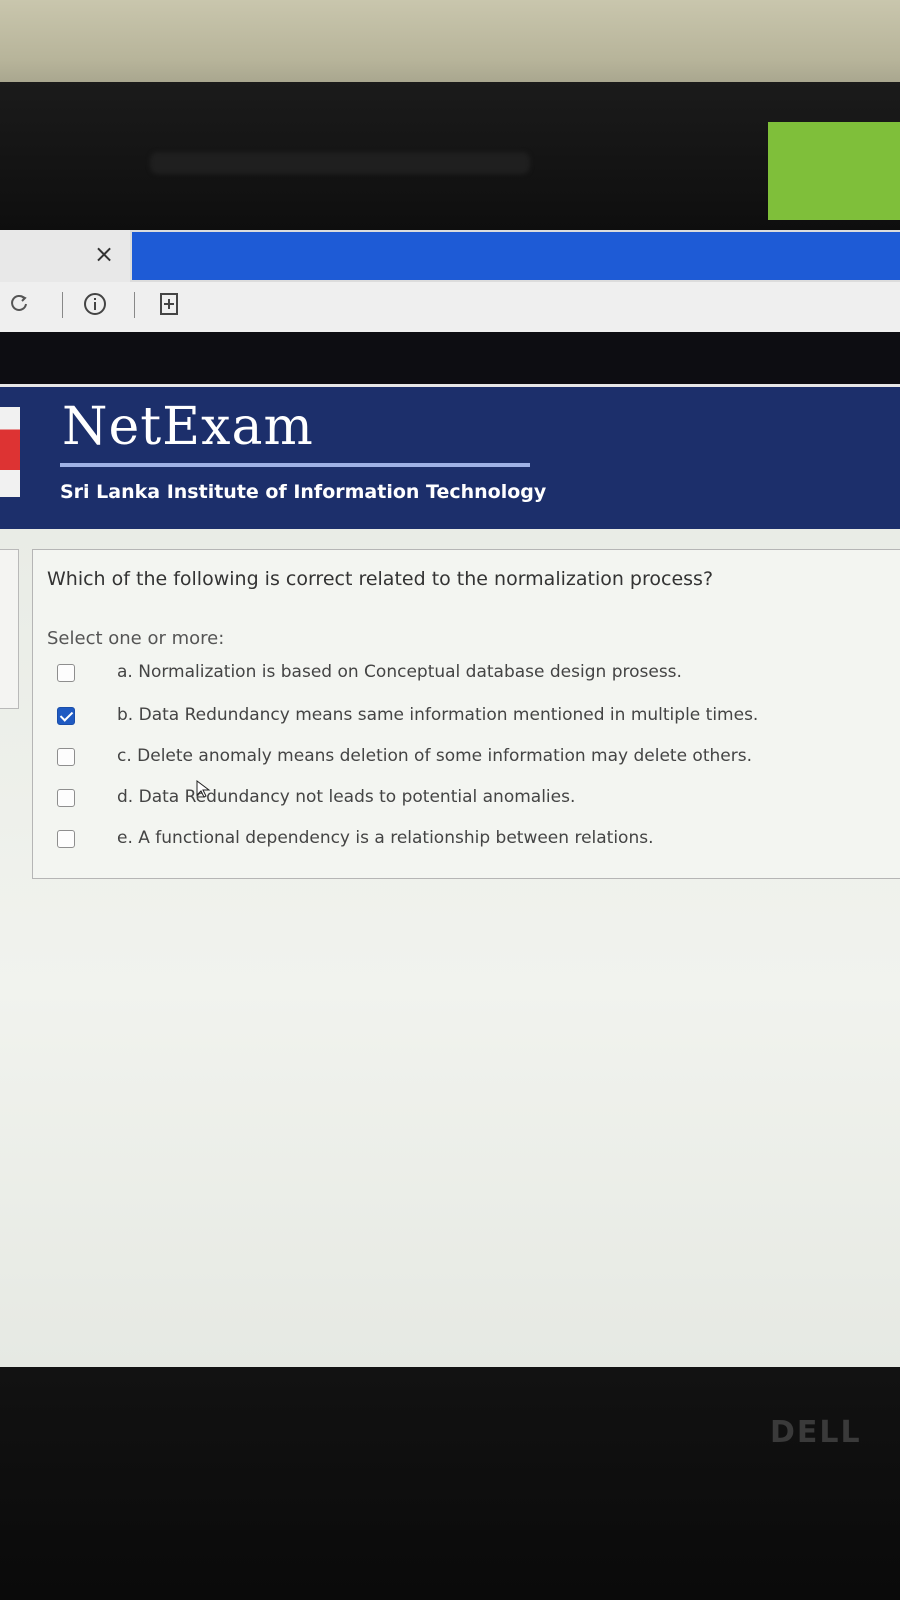 This screenshot has height=1600, width=900. I want to click on site-title: NetExam, so click(188, 427).